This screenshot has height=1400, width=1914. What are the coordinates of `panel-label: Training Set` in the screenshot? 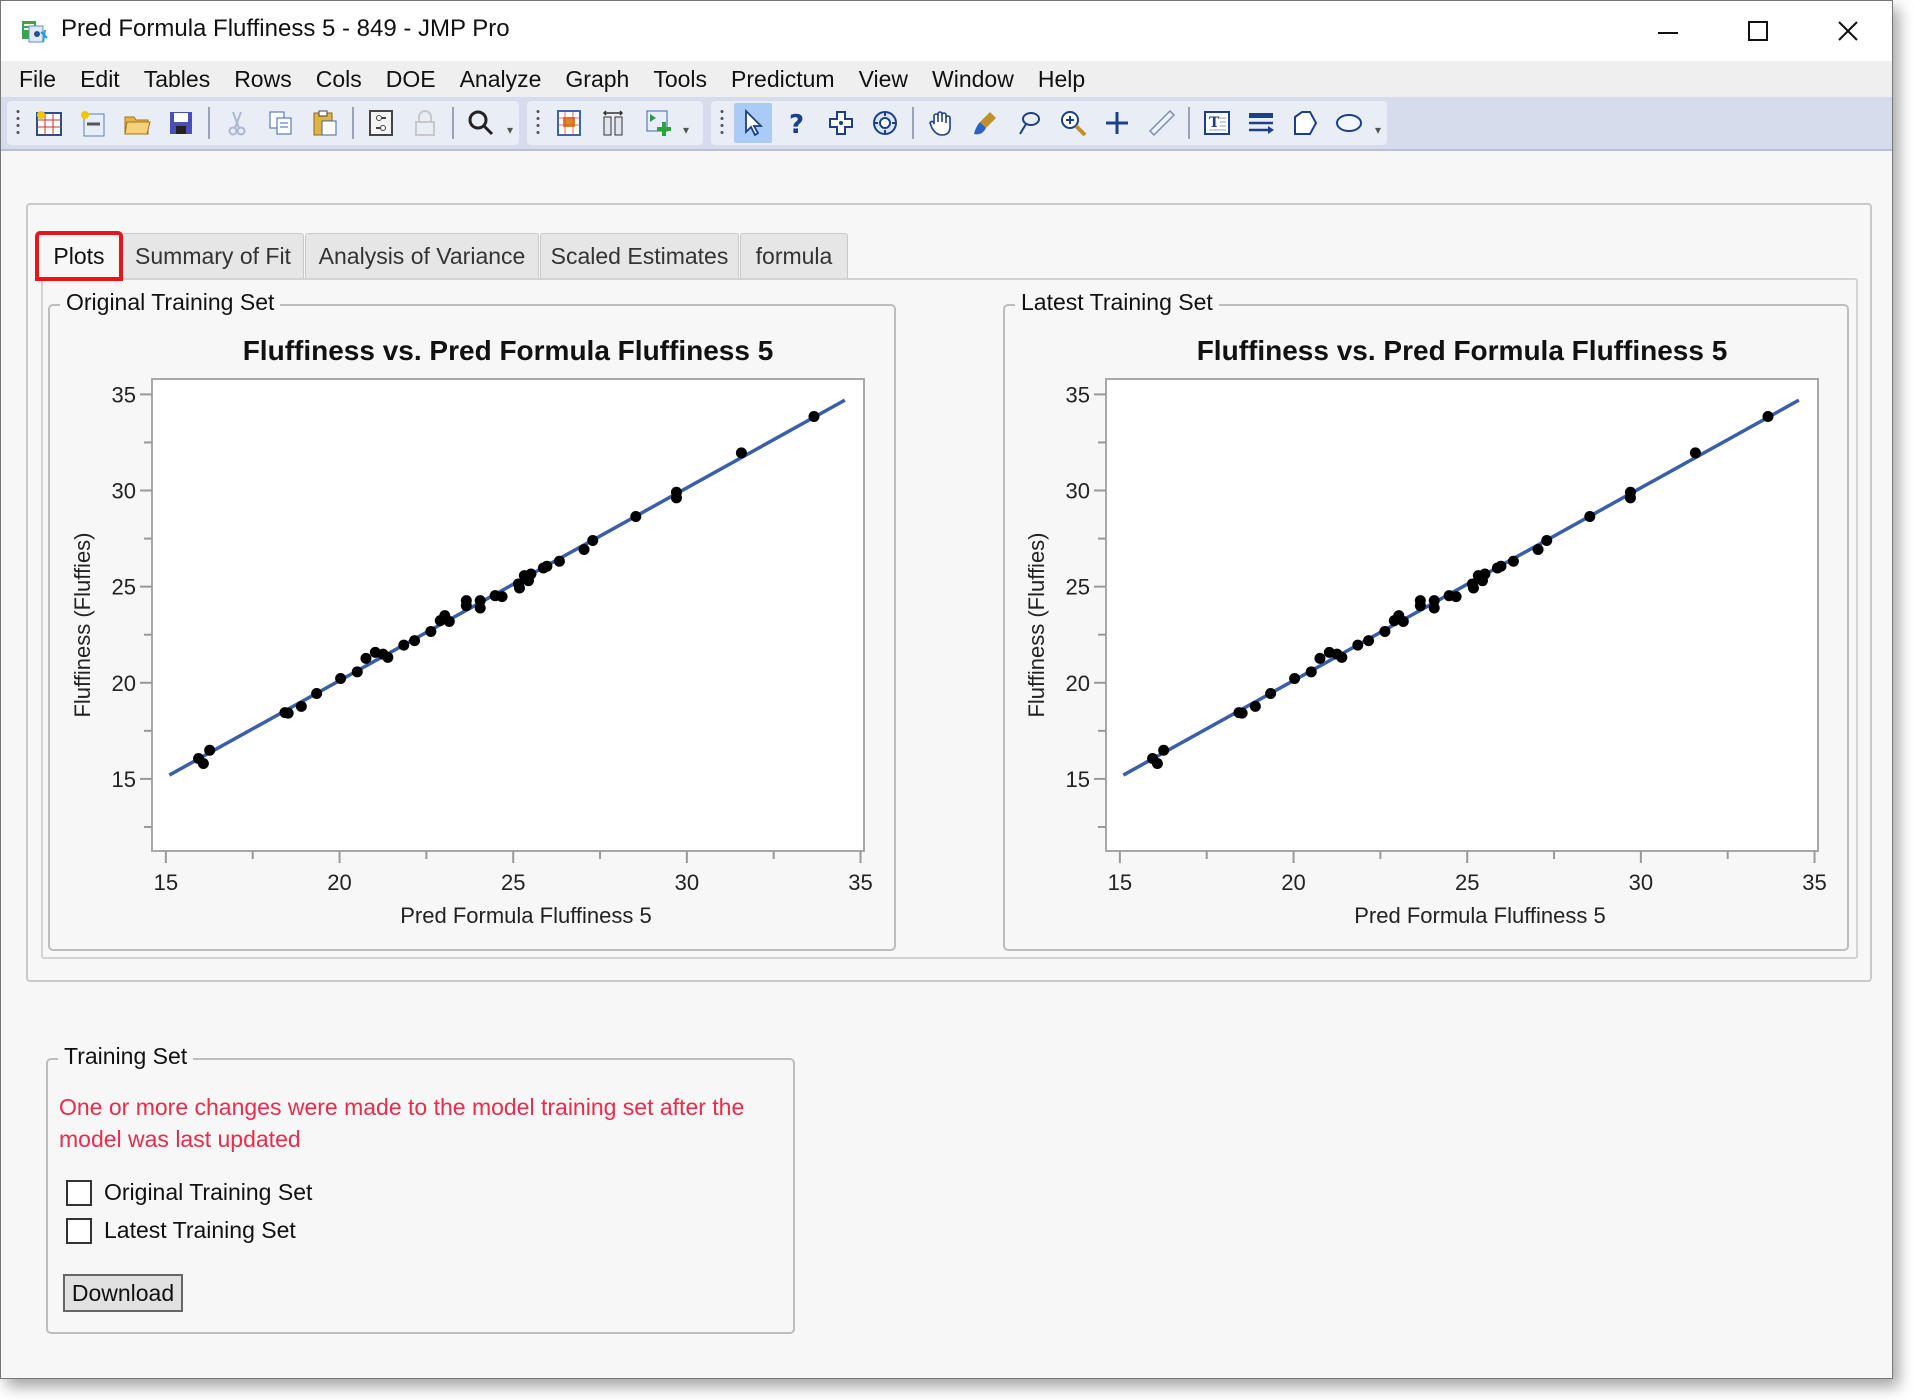 It's located at (126, 1056).